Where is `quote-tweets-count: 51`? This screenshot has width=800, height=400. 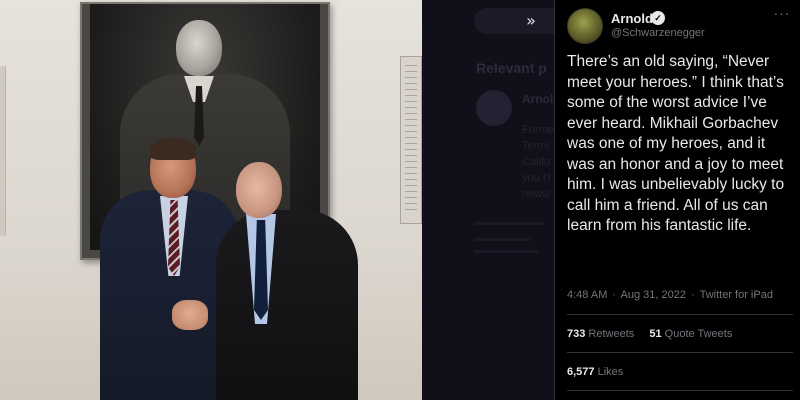 quote-tweets-count: 51 is located at coordinates (655, 334).